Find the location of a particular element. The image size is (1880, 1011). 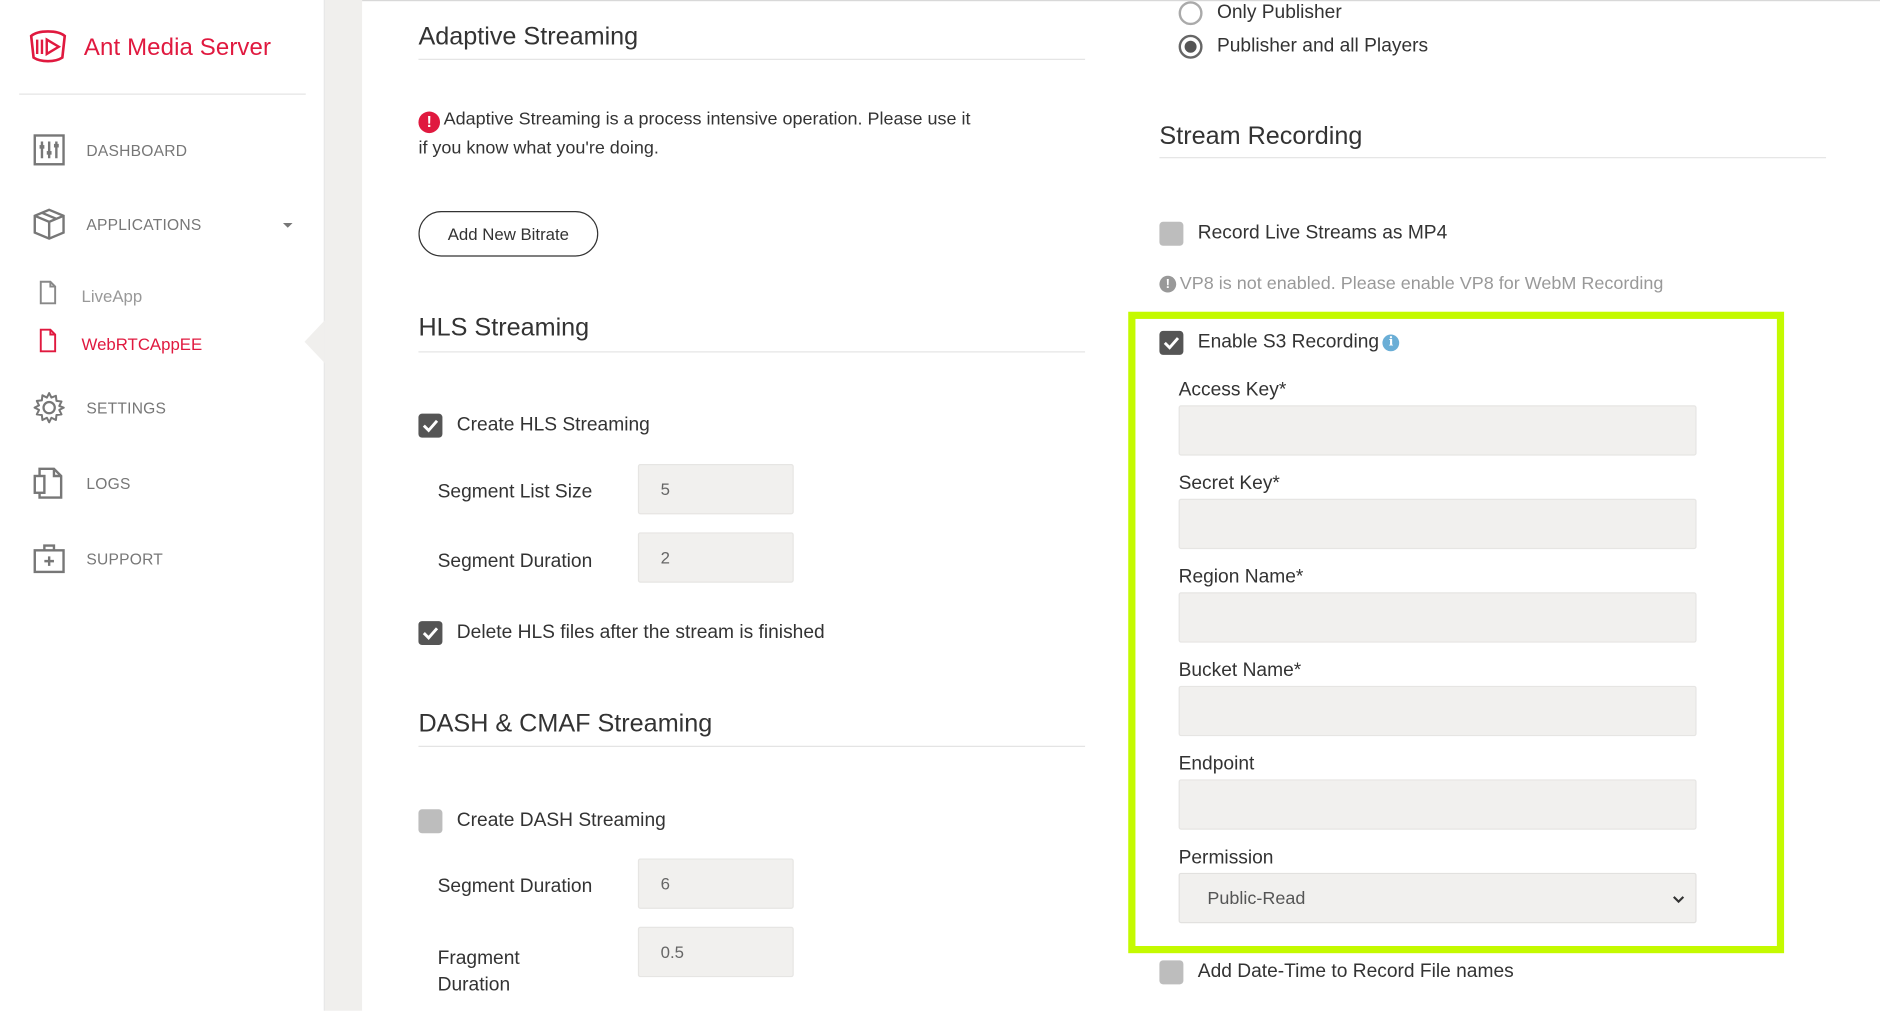

access-key-label: Access Key* is located at coordinates (1232, 390).